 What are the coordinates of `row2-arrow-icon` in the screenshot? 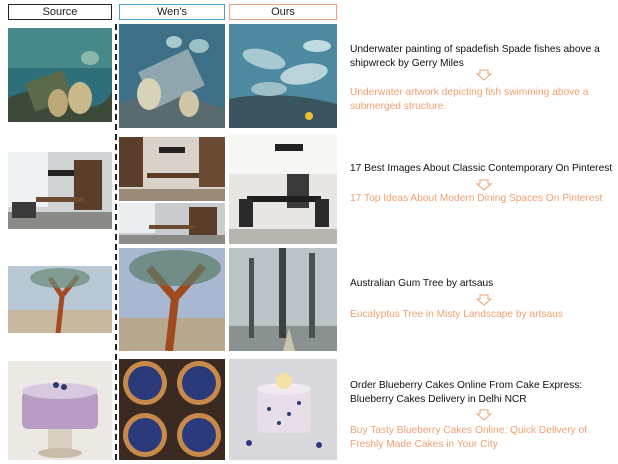 It's located at (484, 185).